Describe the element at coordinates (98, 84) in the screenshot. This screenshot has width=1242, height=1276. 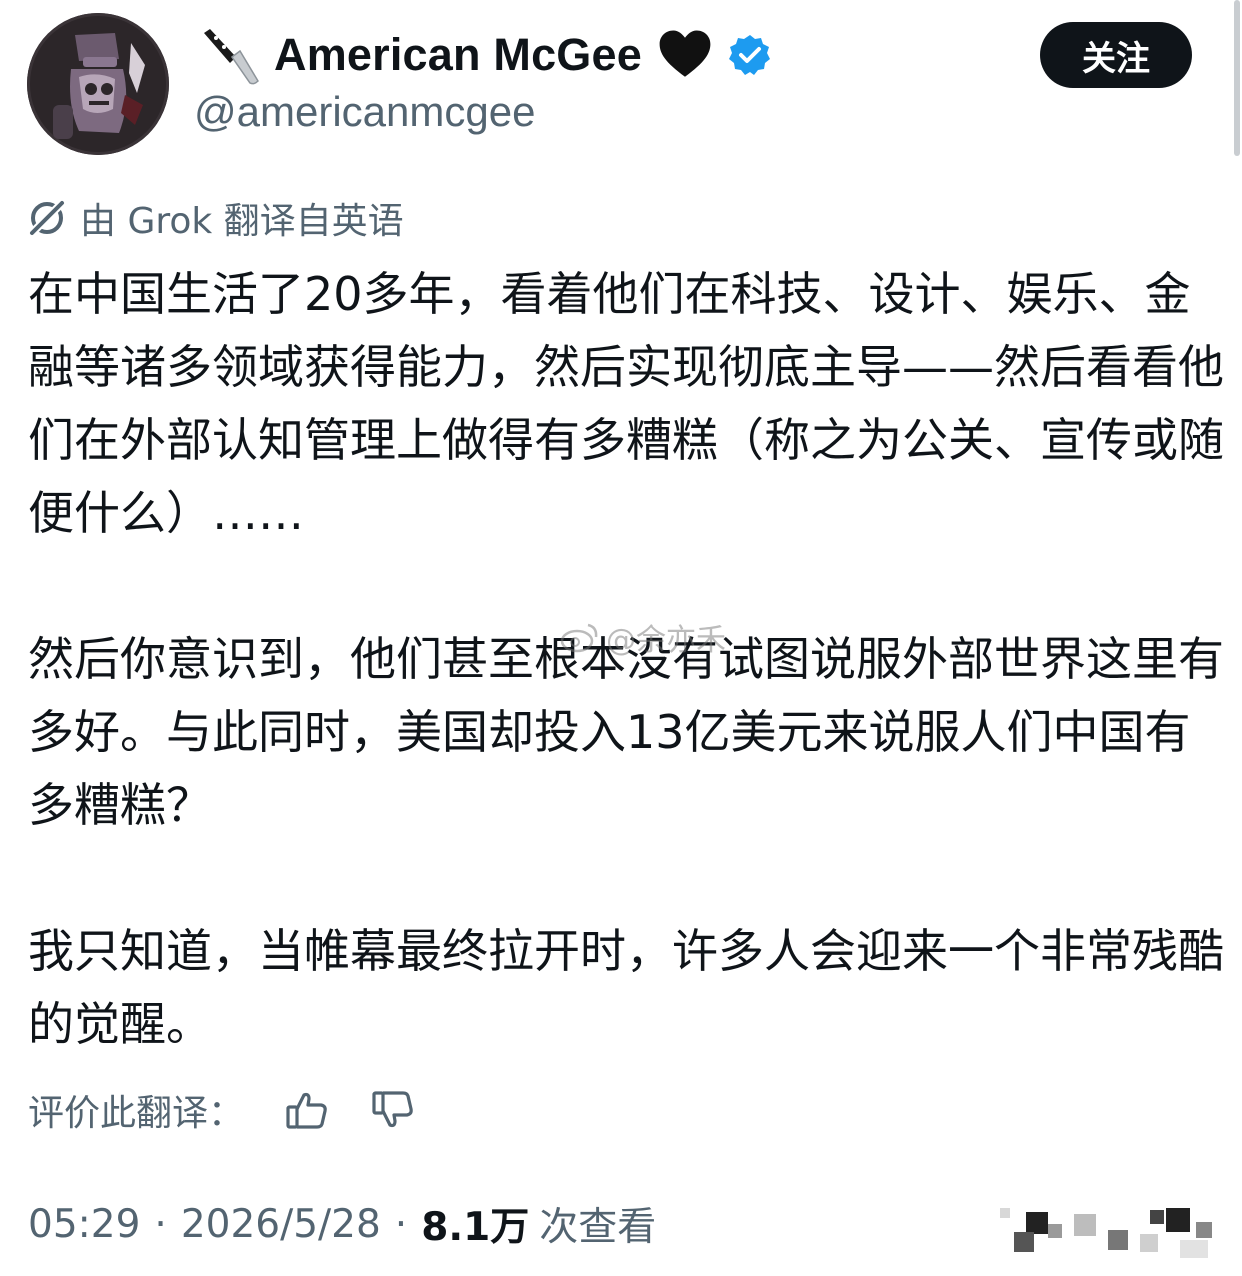
I see `avatar` at that location.